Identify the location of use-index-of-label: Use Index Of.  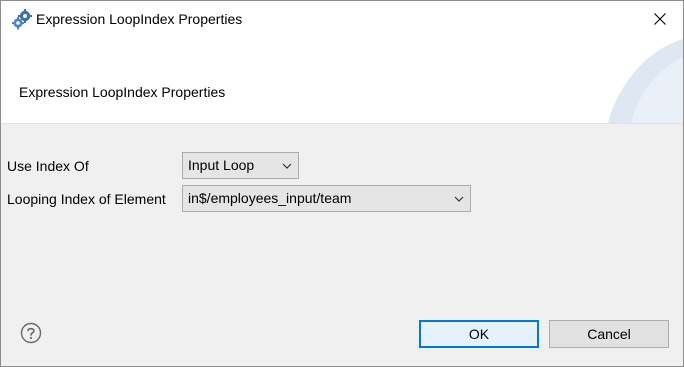
(48, 166).